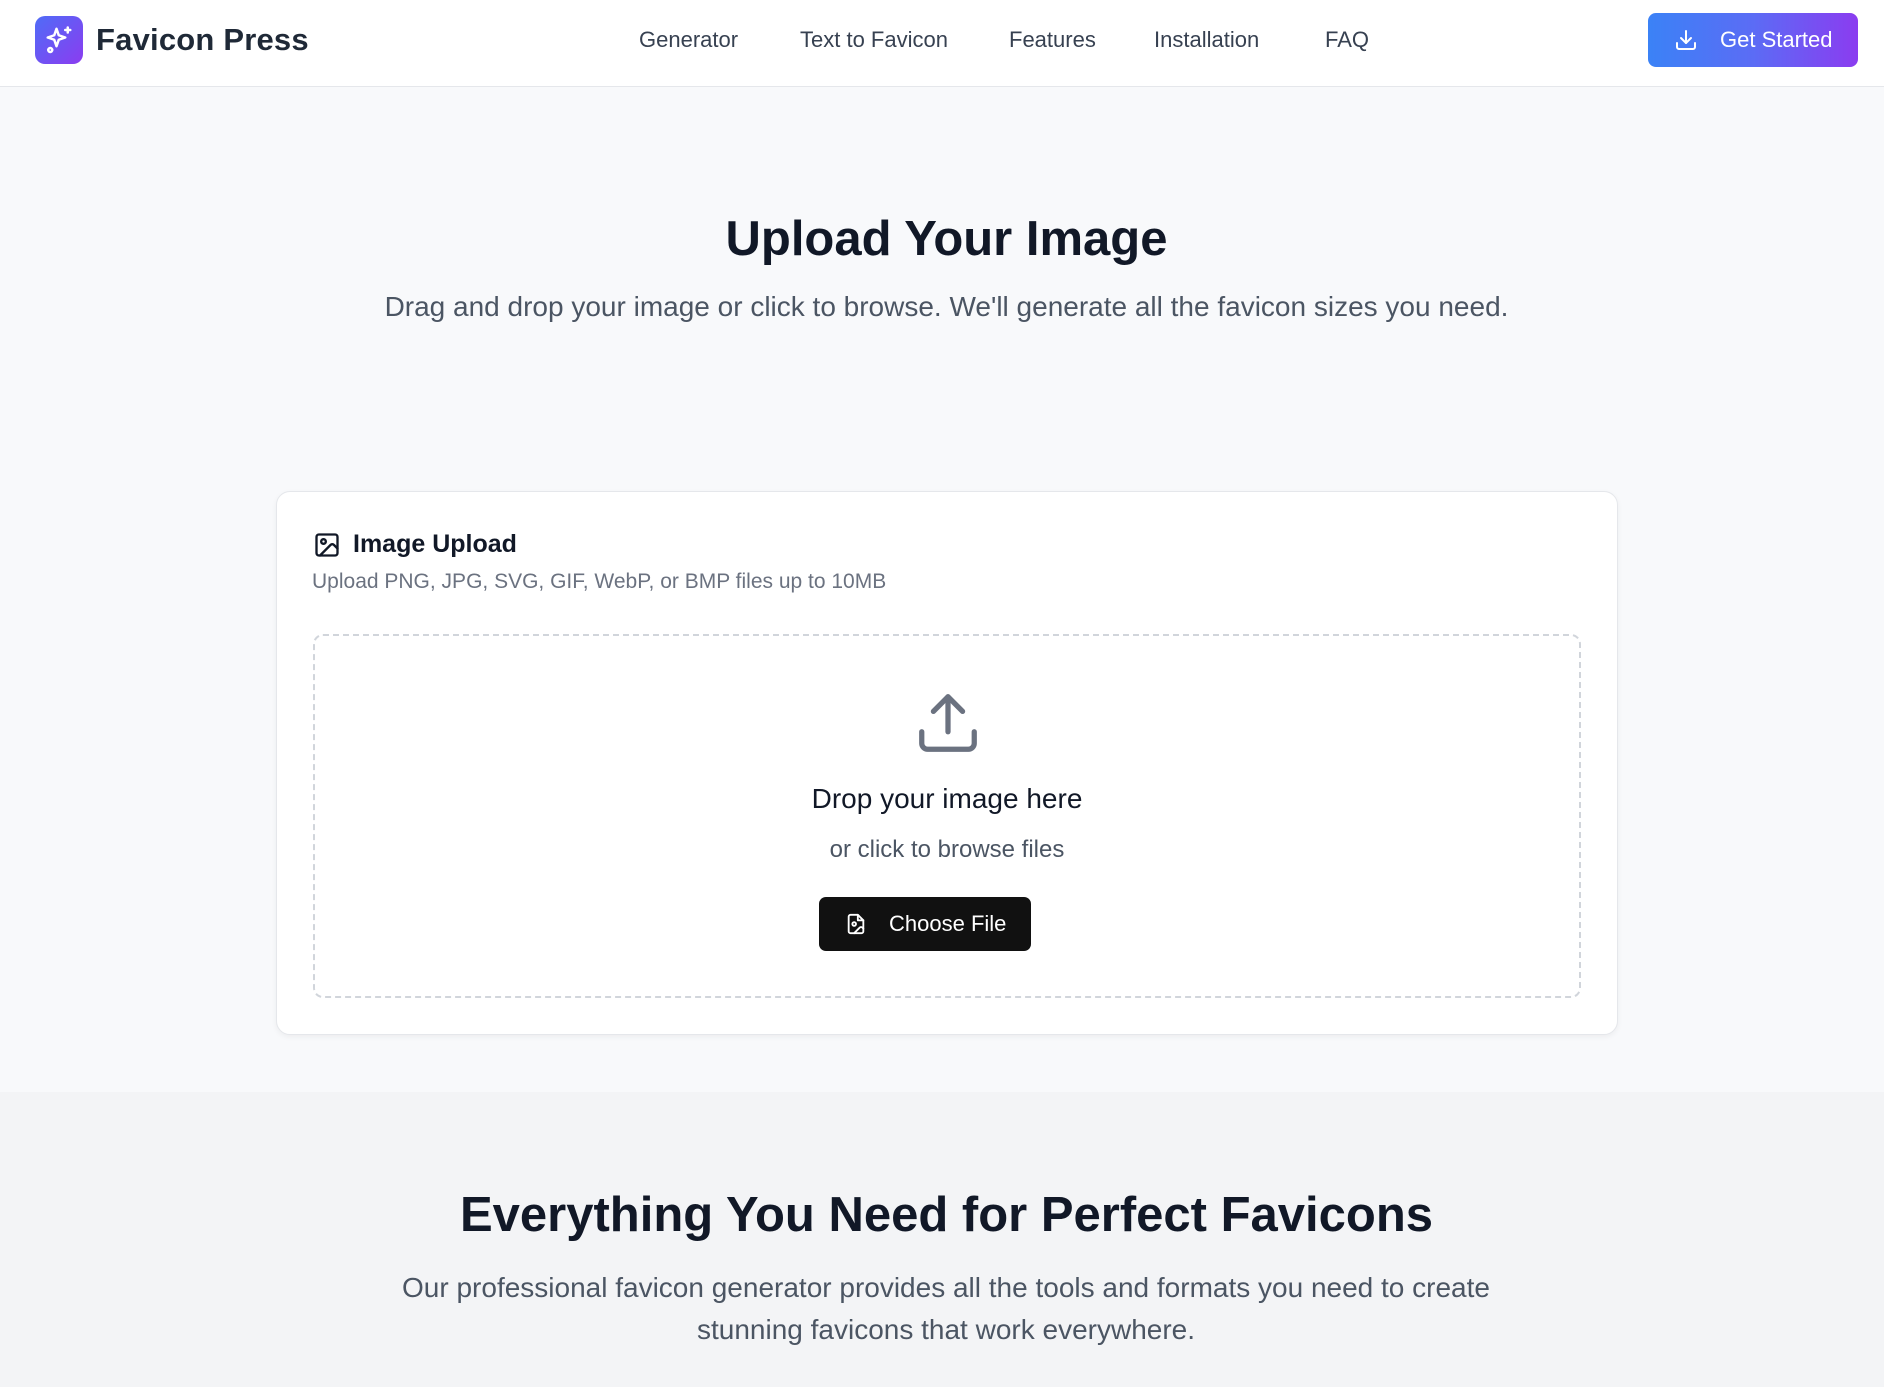 This screenshot has height=1387, width=1884. I want to click on dropzone-subtitle: or click to browse files, so click(947, 849).